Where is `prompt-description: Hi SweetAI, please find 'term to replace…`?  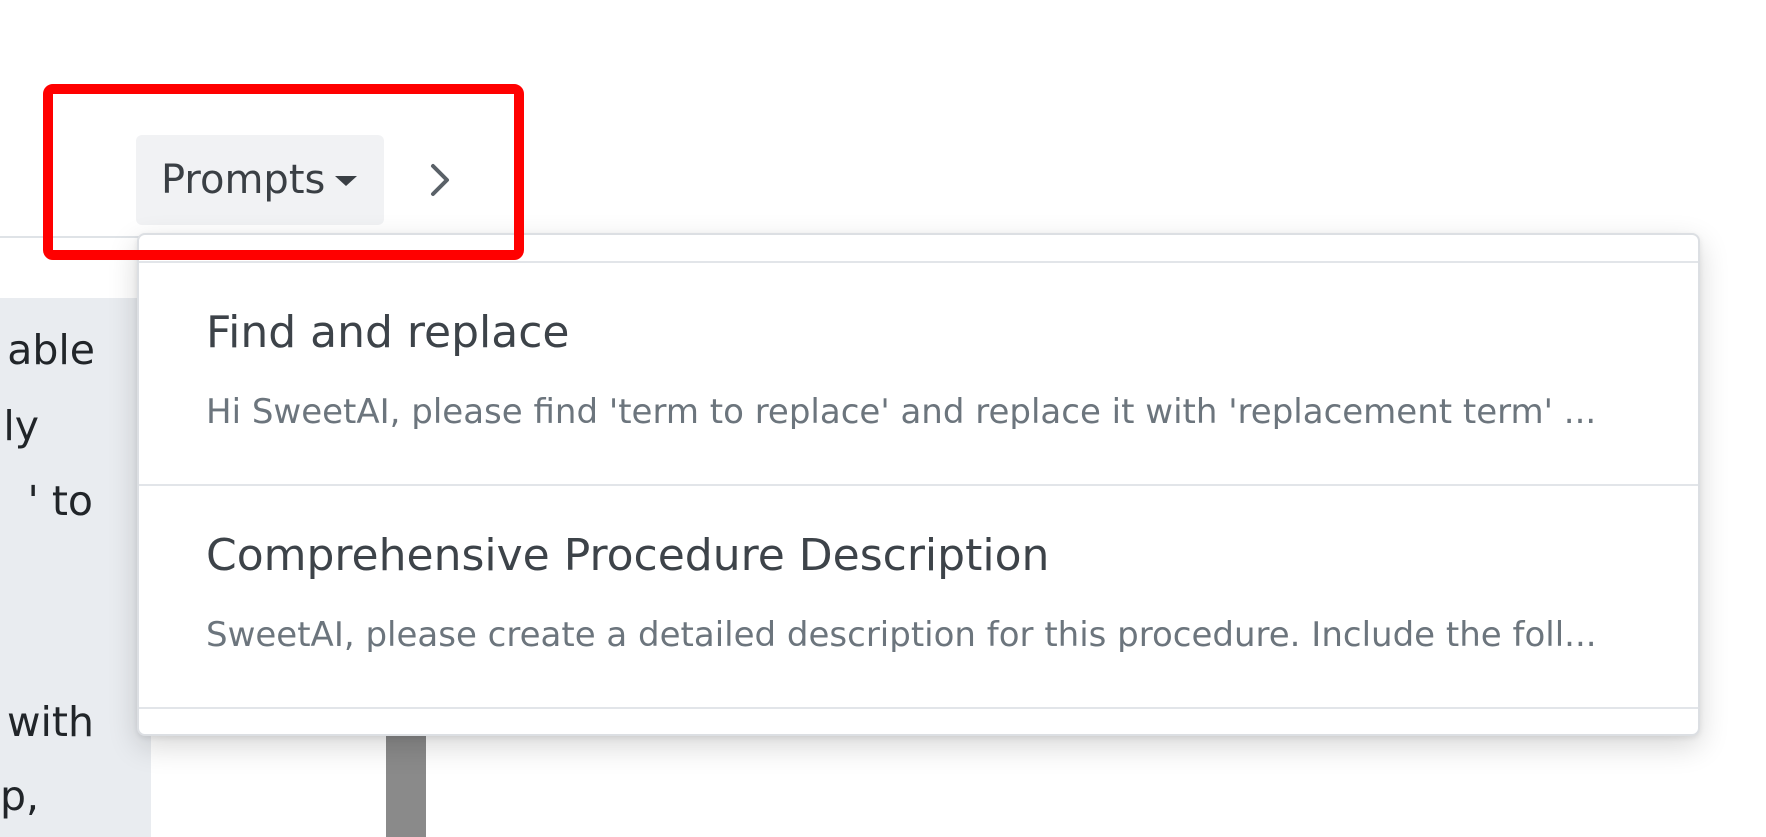
prompt-description: Hi SweetAI, please find 'term to replace… is located at coordinates (901, 412).